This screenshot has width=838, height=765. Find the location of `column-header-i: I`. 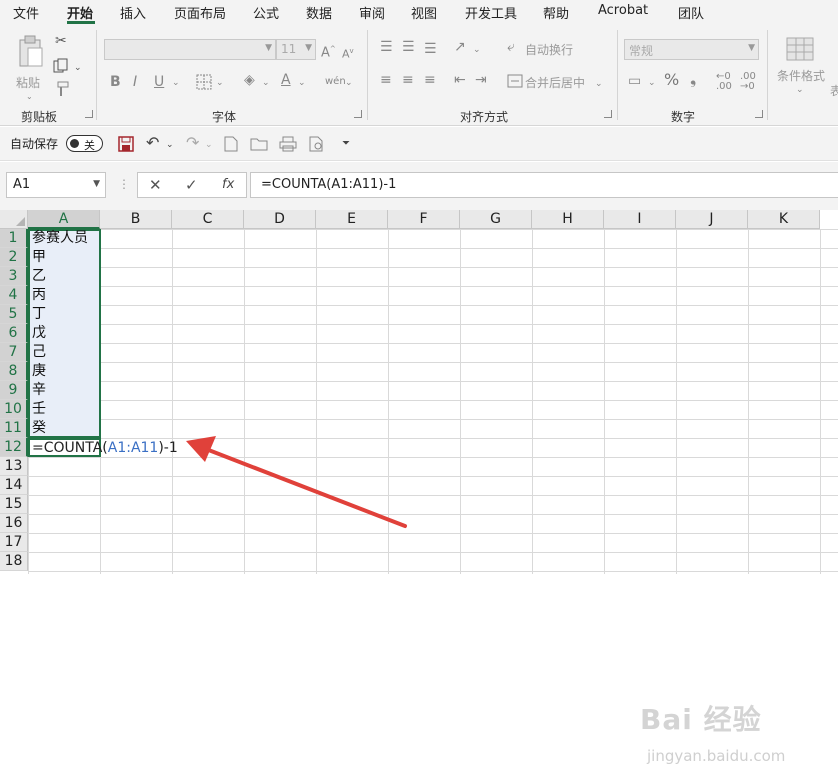

column-header-i: I is located at coordinates (640, 219).